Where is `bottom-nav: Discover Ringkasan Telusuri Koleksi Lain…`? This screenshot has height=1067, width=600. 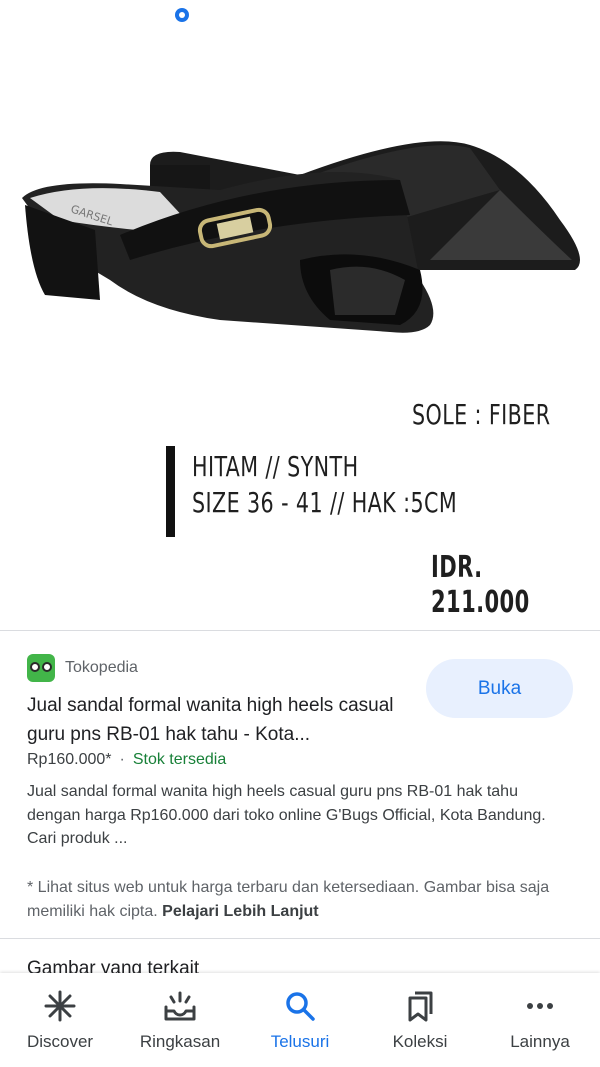
bottom-nav: Discover Ringkasan Telusuri Koleksi Lain… is located at coordinates (300, 1020).